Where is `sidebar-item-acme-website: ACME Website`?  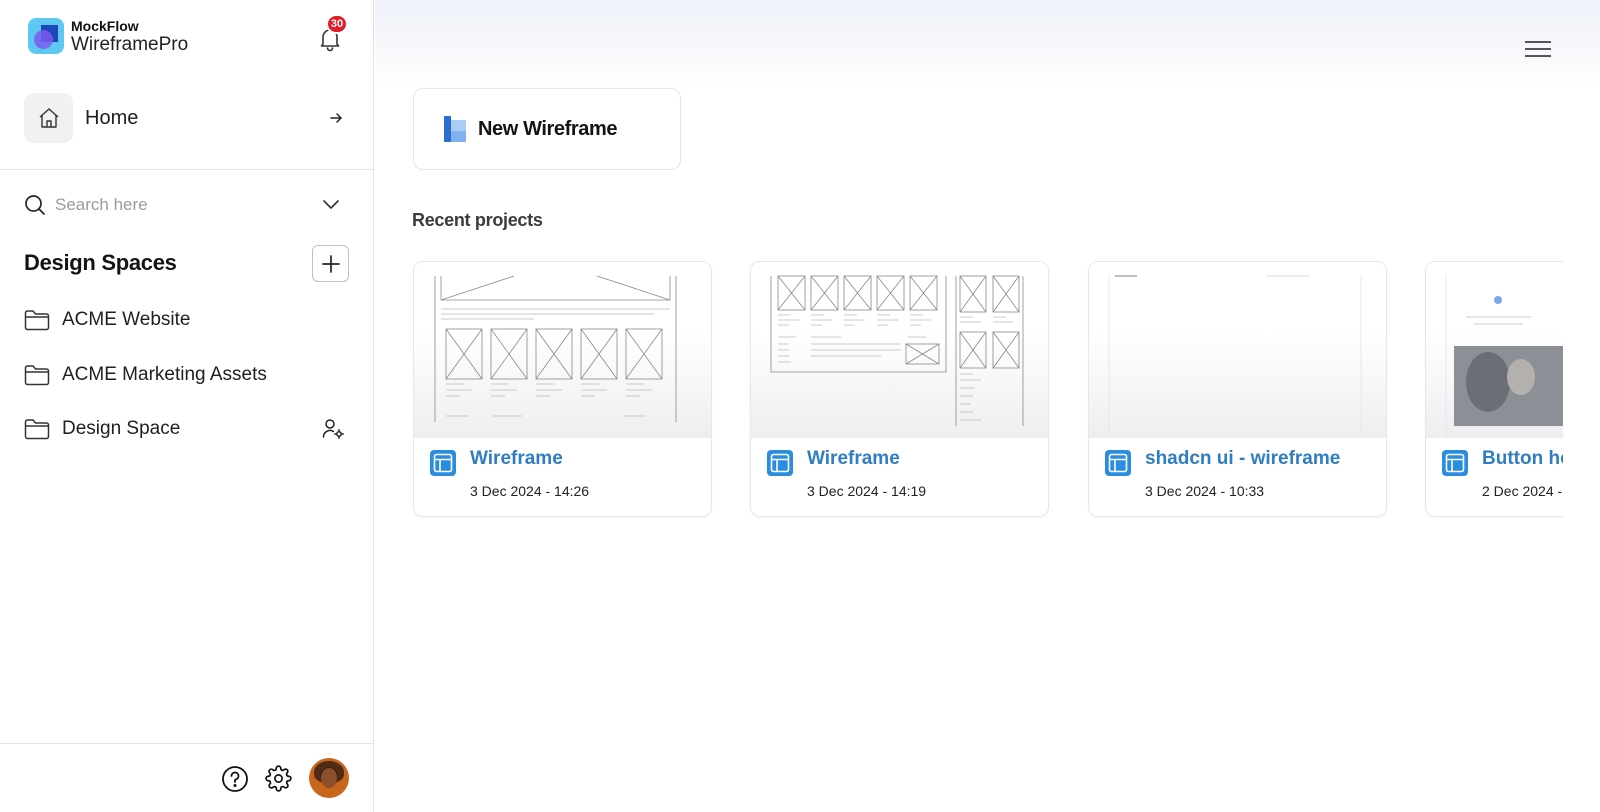 sidebar-item-acme-website: ACME Website is located at coordinates (187, 320).